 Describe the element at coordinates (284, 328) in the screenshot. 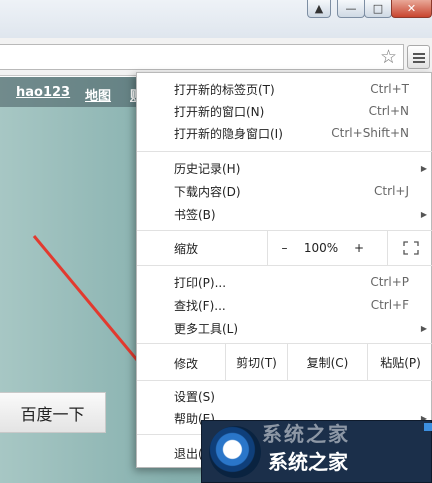

I see `menu-item-more-tools: 更多工具(L) ▶` at that location.